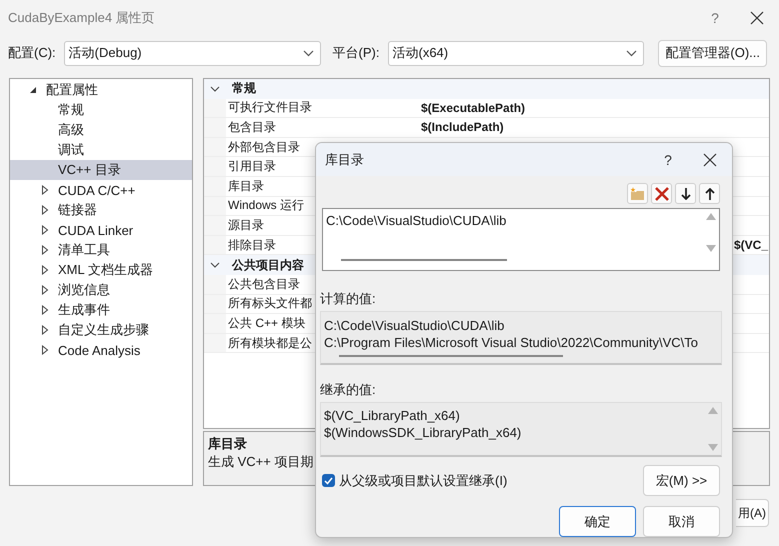  I want to click on cancel-button: 取消, so click(681, 521).